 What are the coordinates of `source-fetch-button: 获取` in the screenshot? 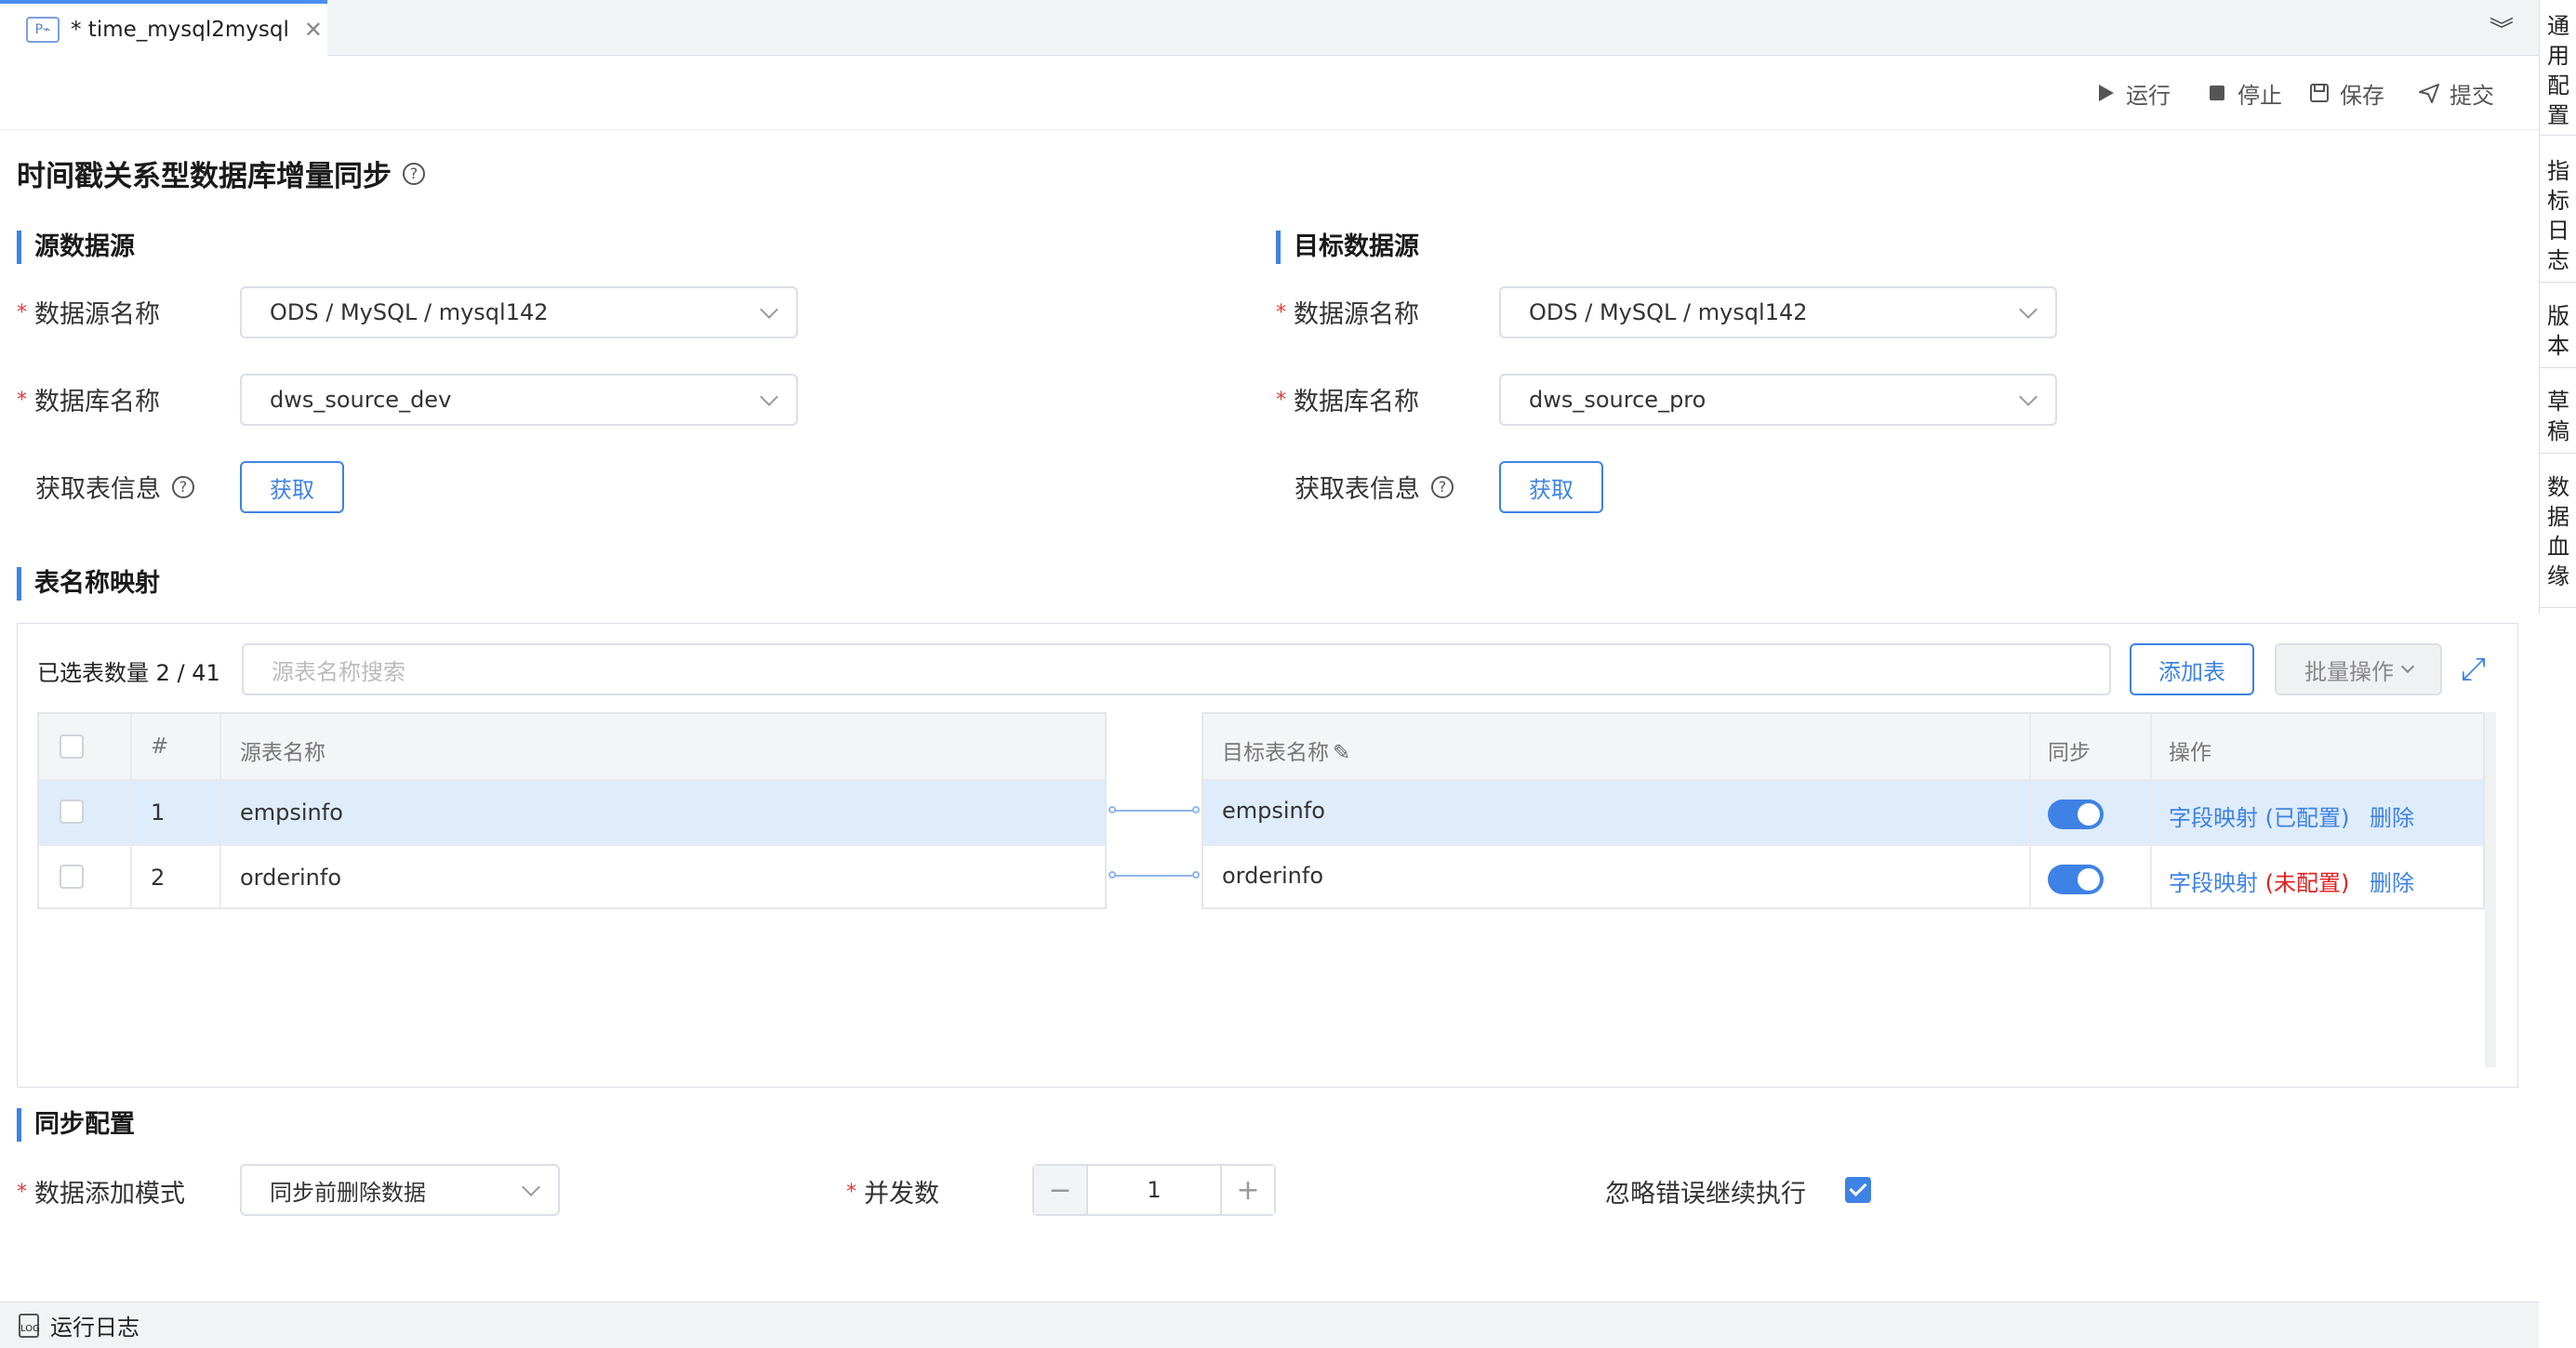 It's located at (292, 487).